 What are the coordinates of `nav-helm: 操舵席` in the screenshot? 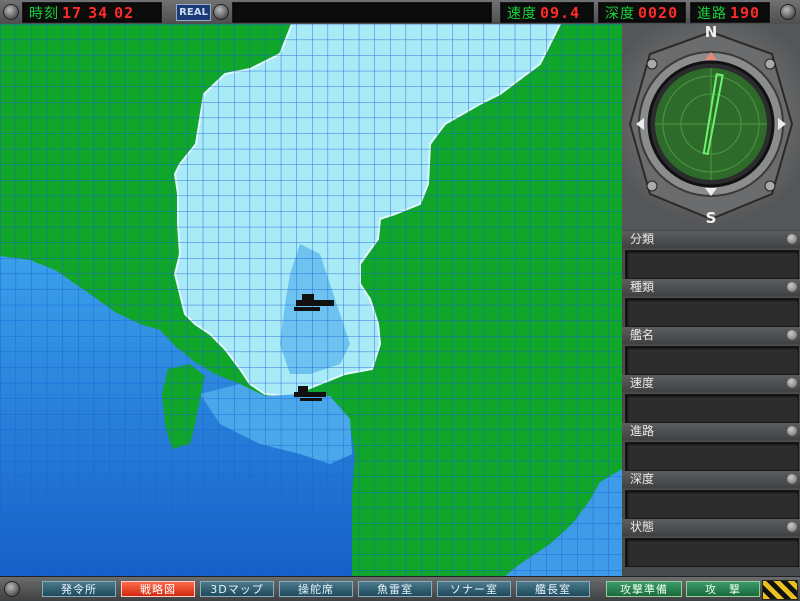 It's located at (316, 589).